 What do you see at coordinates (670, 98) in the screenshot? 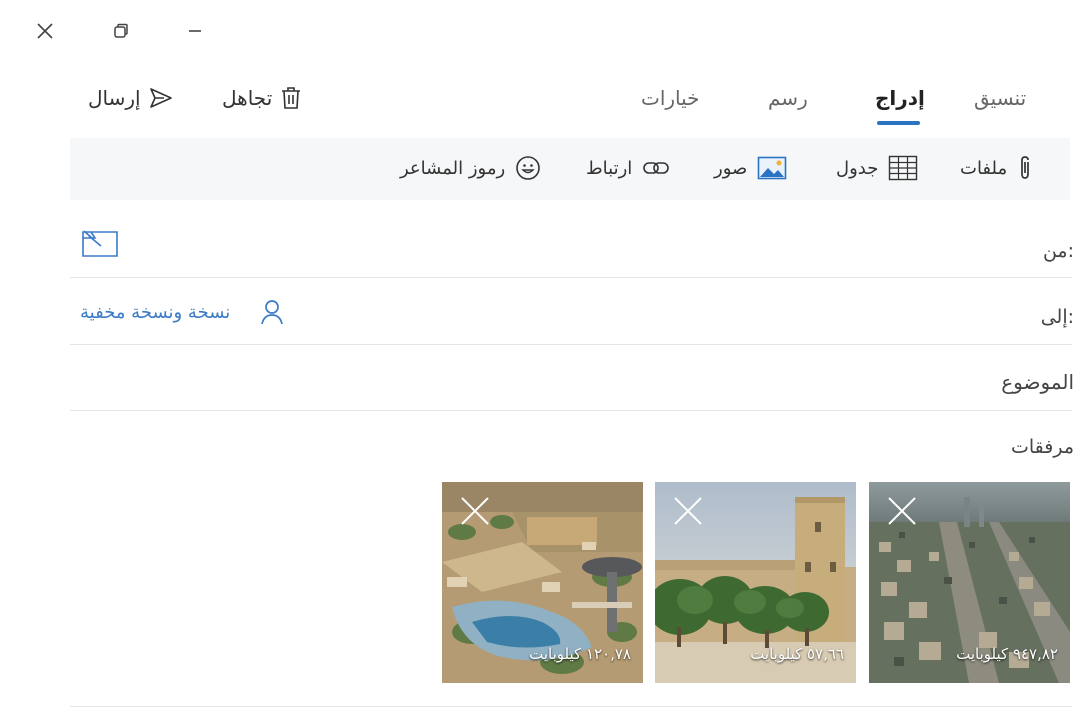
I see `tab-options: خيارات` at bounding box center [670, 98].